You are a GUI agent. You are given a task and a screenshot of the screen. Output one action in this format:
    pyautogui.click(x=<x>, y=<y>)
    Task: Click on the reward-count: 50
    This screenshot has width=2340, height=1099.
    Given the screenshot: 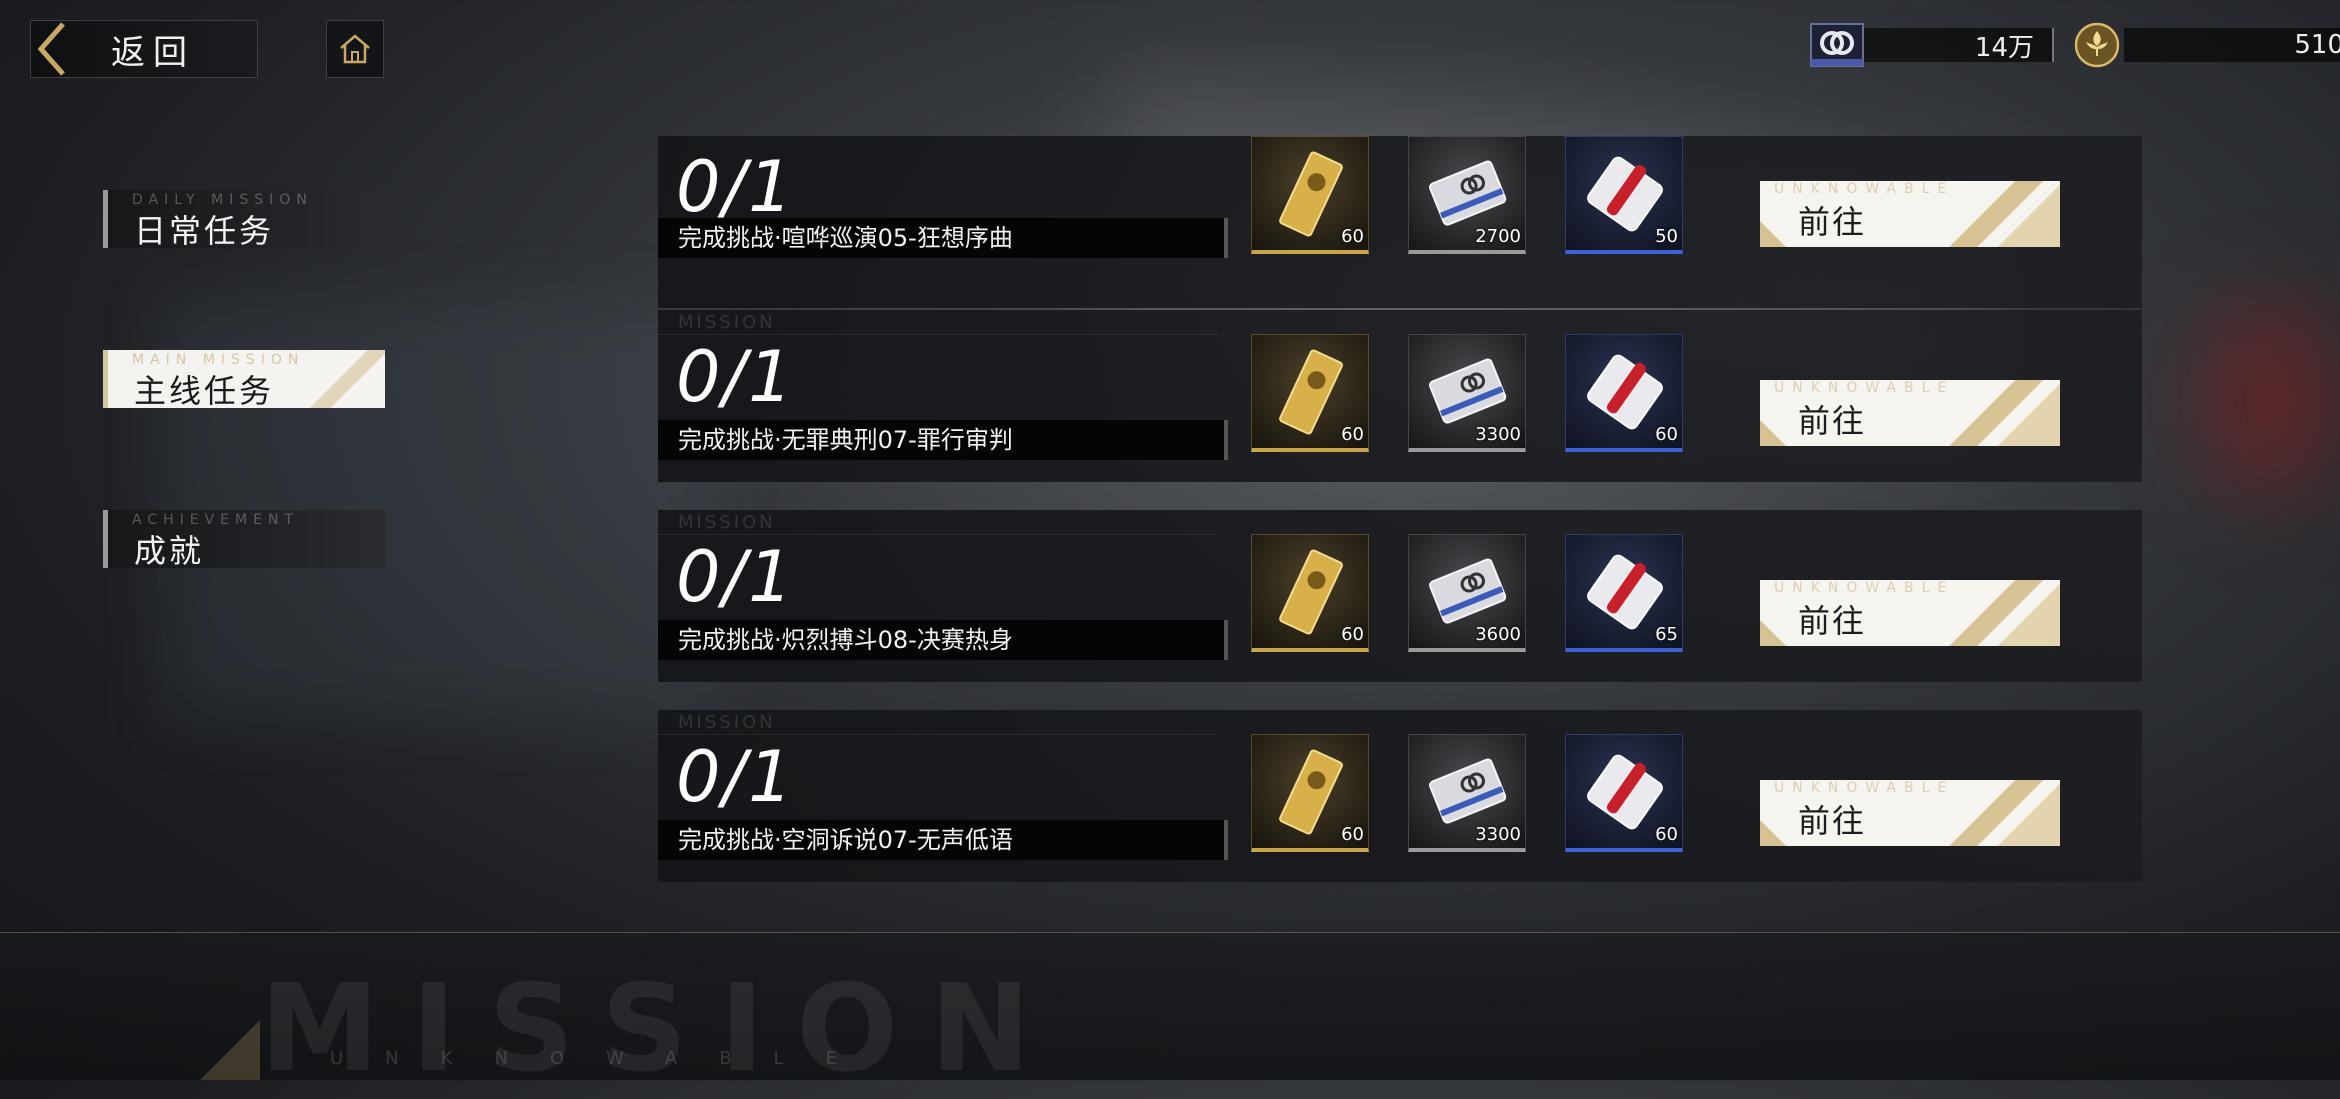 What is the action you would take?
    pyautogui.click(x=1666, y=236)
    